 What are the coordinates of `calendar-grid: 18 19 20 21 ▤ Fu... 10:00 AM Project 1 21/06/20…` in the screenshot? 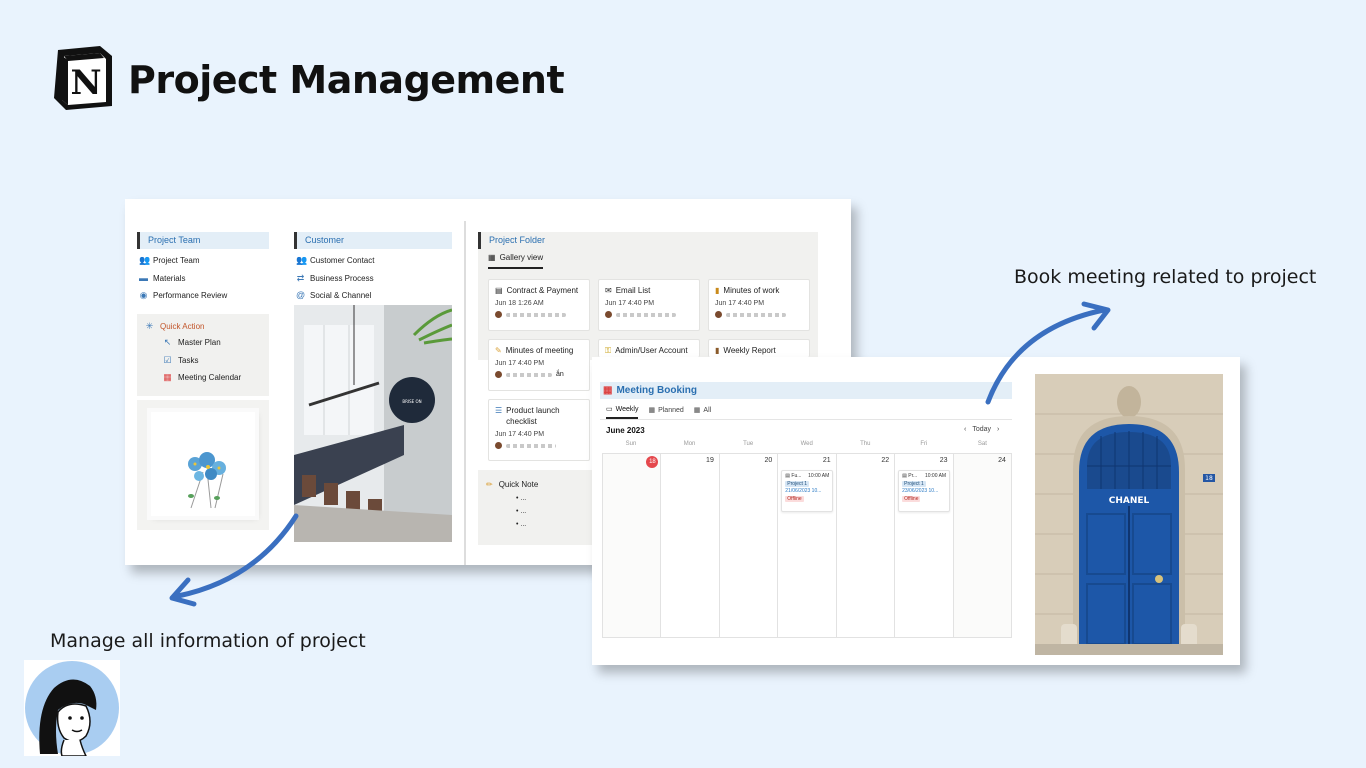 It's located at (807, 545).